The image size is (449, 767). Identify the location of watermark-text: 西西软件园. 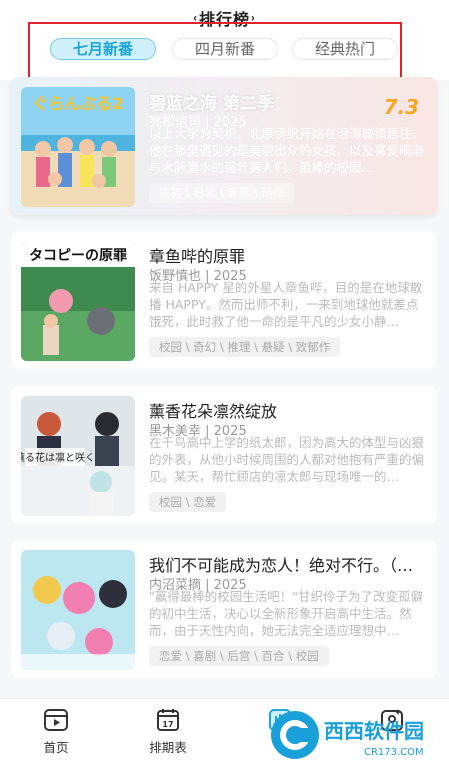
(374, 731).